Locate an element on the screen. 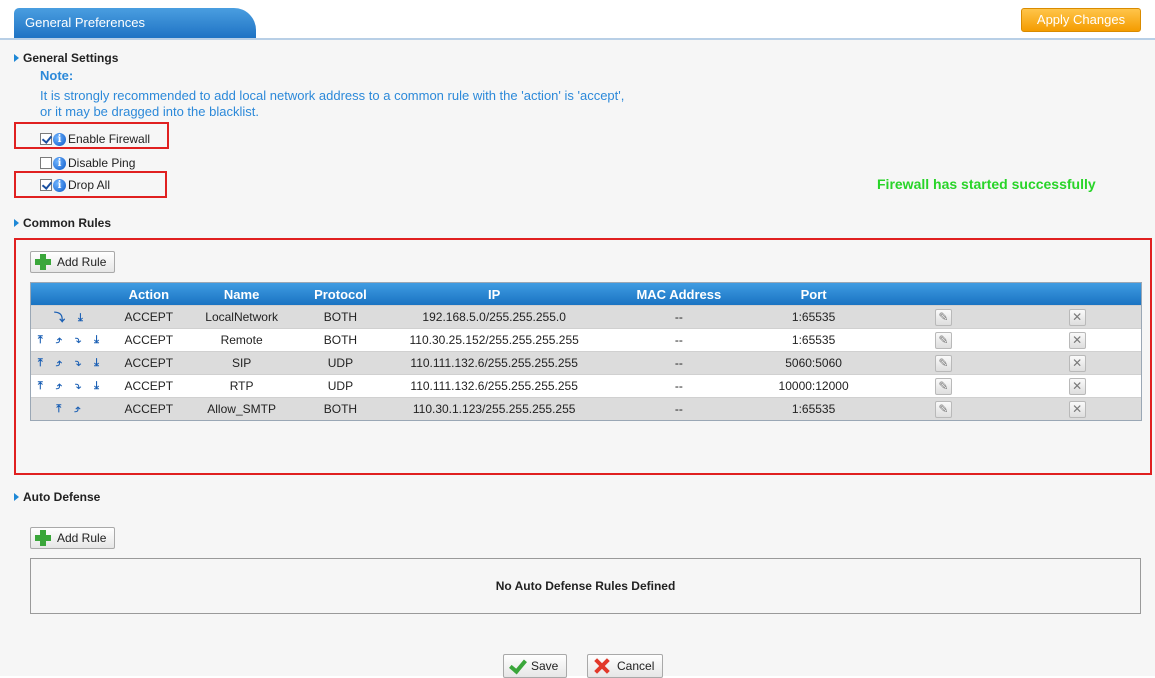  auto-defense-empty-state: No Auto Defense Rules Defined is located at coordinates (585, 586).